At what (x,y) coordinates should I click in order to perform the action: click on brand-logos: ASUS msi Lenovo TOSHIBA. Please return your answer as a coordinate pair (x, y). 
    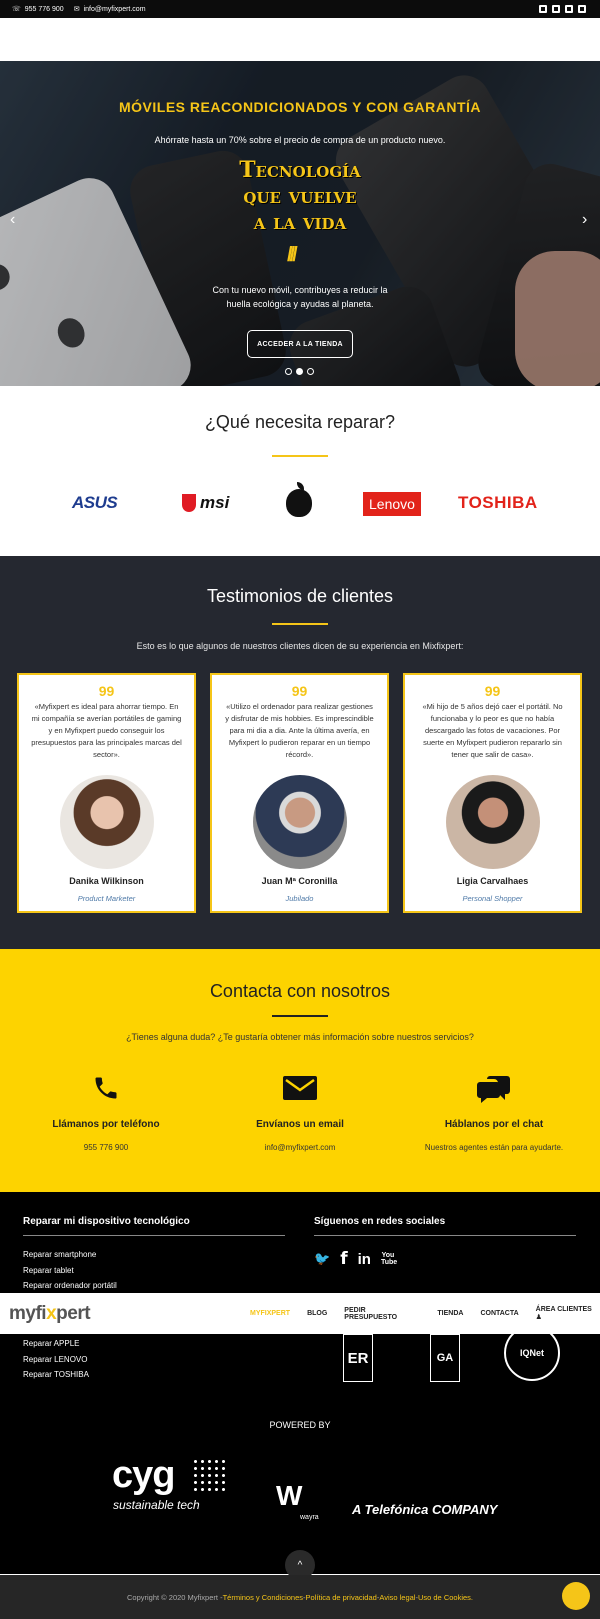
    Looking at the image, I should click on (300, 500).